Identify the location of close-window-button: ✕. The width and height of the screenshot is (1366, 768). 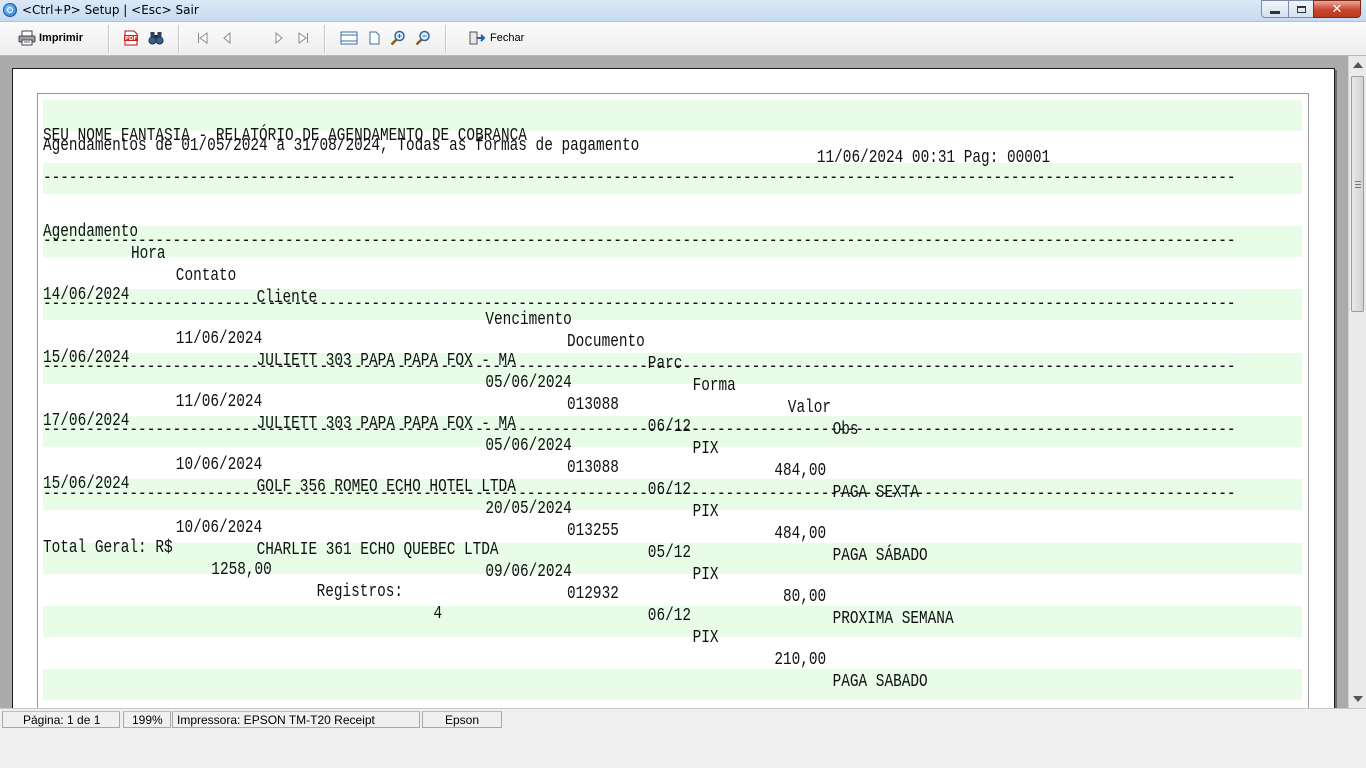
(1337, 9).